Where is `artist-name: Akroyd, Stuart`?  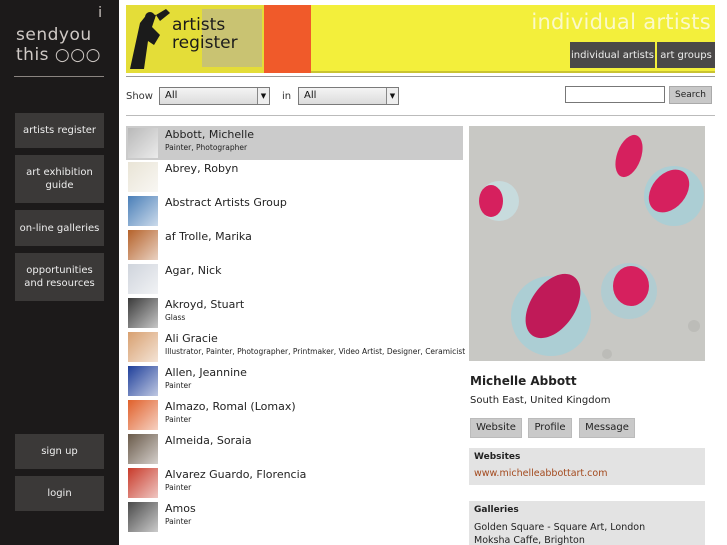
artist-name: Akroyd, Stuart is located at coordinates (204, 304).